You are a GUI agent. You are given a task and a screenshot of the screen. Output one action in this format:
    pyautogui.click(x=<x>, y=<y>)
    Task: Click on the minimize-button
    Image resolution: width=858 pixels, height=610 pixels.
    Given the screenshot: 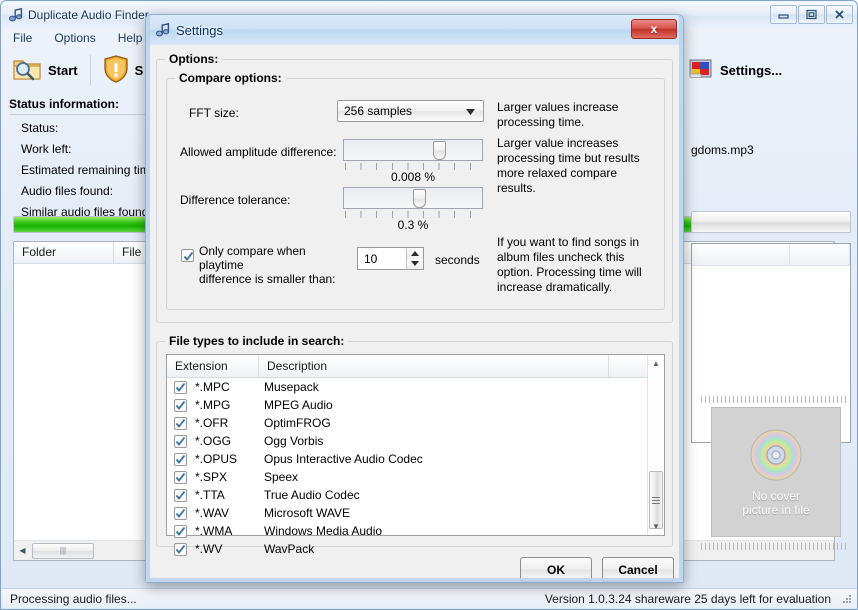 What is the action you would take?
    pyautogui.click(x=783, y=14)
    